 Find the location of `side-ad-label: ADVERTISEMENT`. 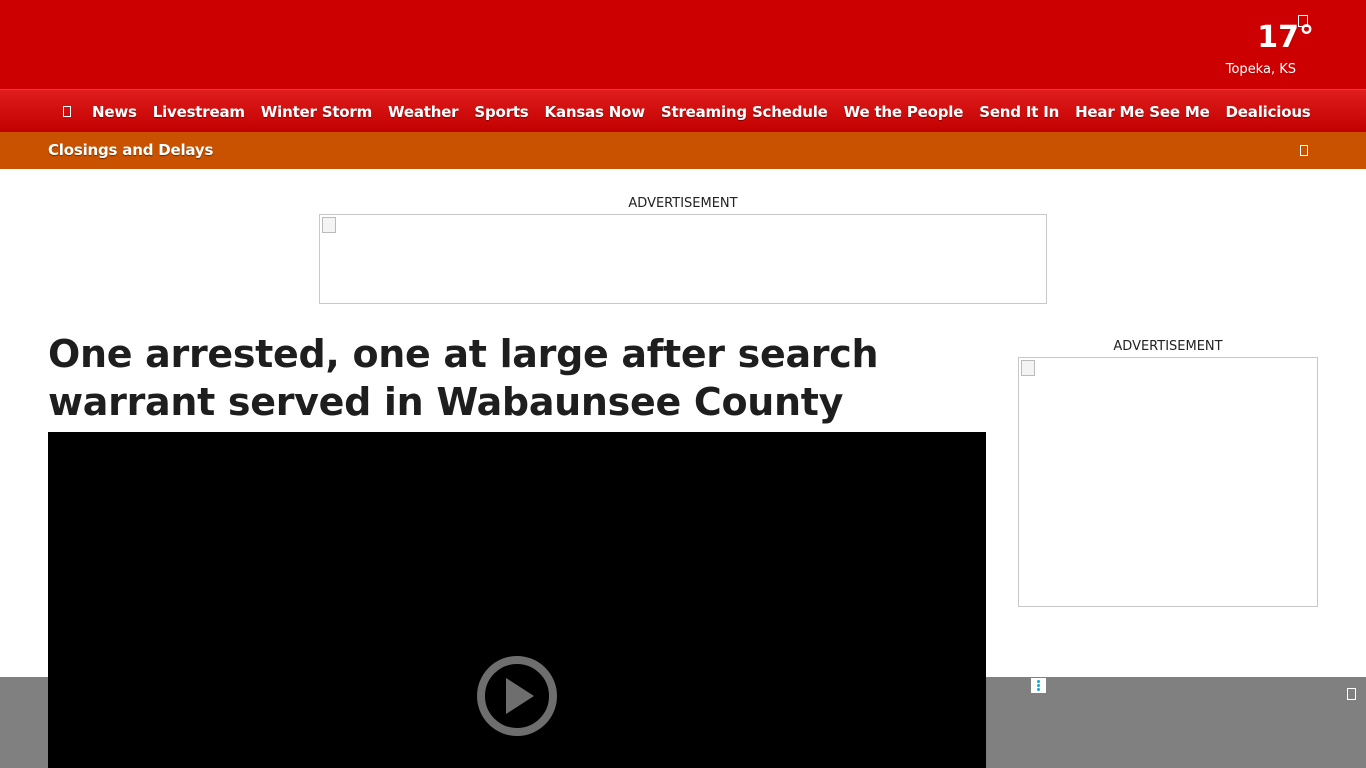

side-ad-label: ADVERTISEMENT is located at coordinates (1168, 346).